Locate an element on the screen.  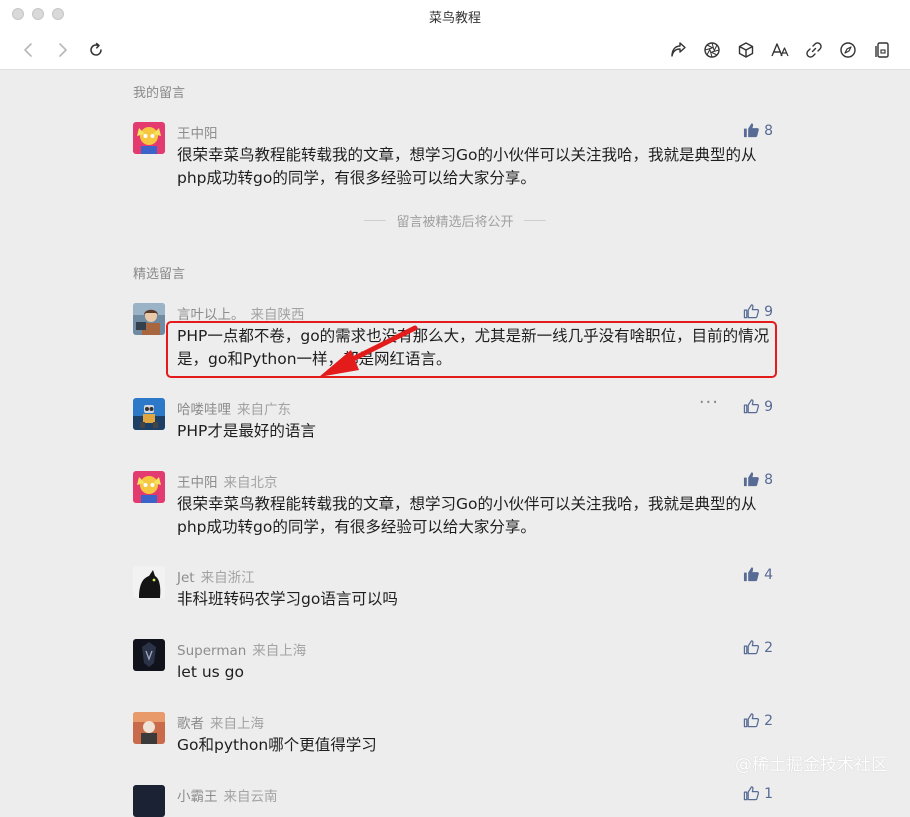
comment-author: 小霸王 is located at coordinates (197, 797).